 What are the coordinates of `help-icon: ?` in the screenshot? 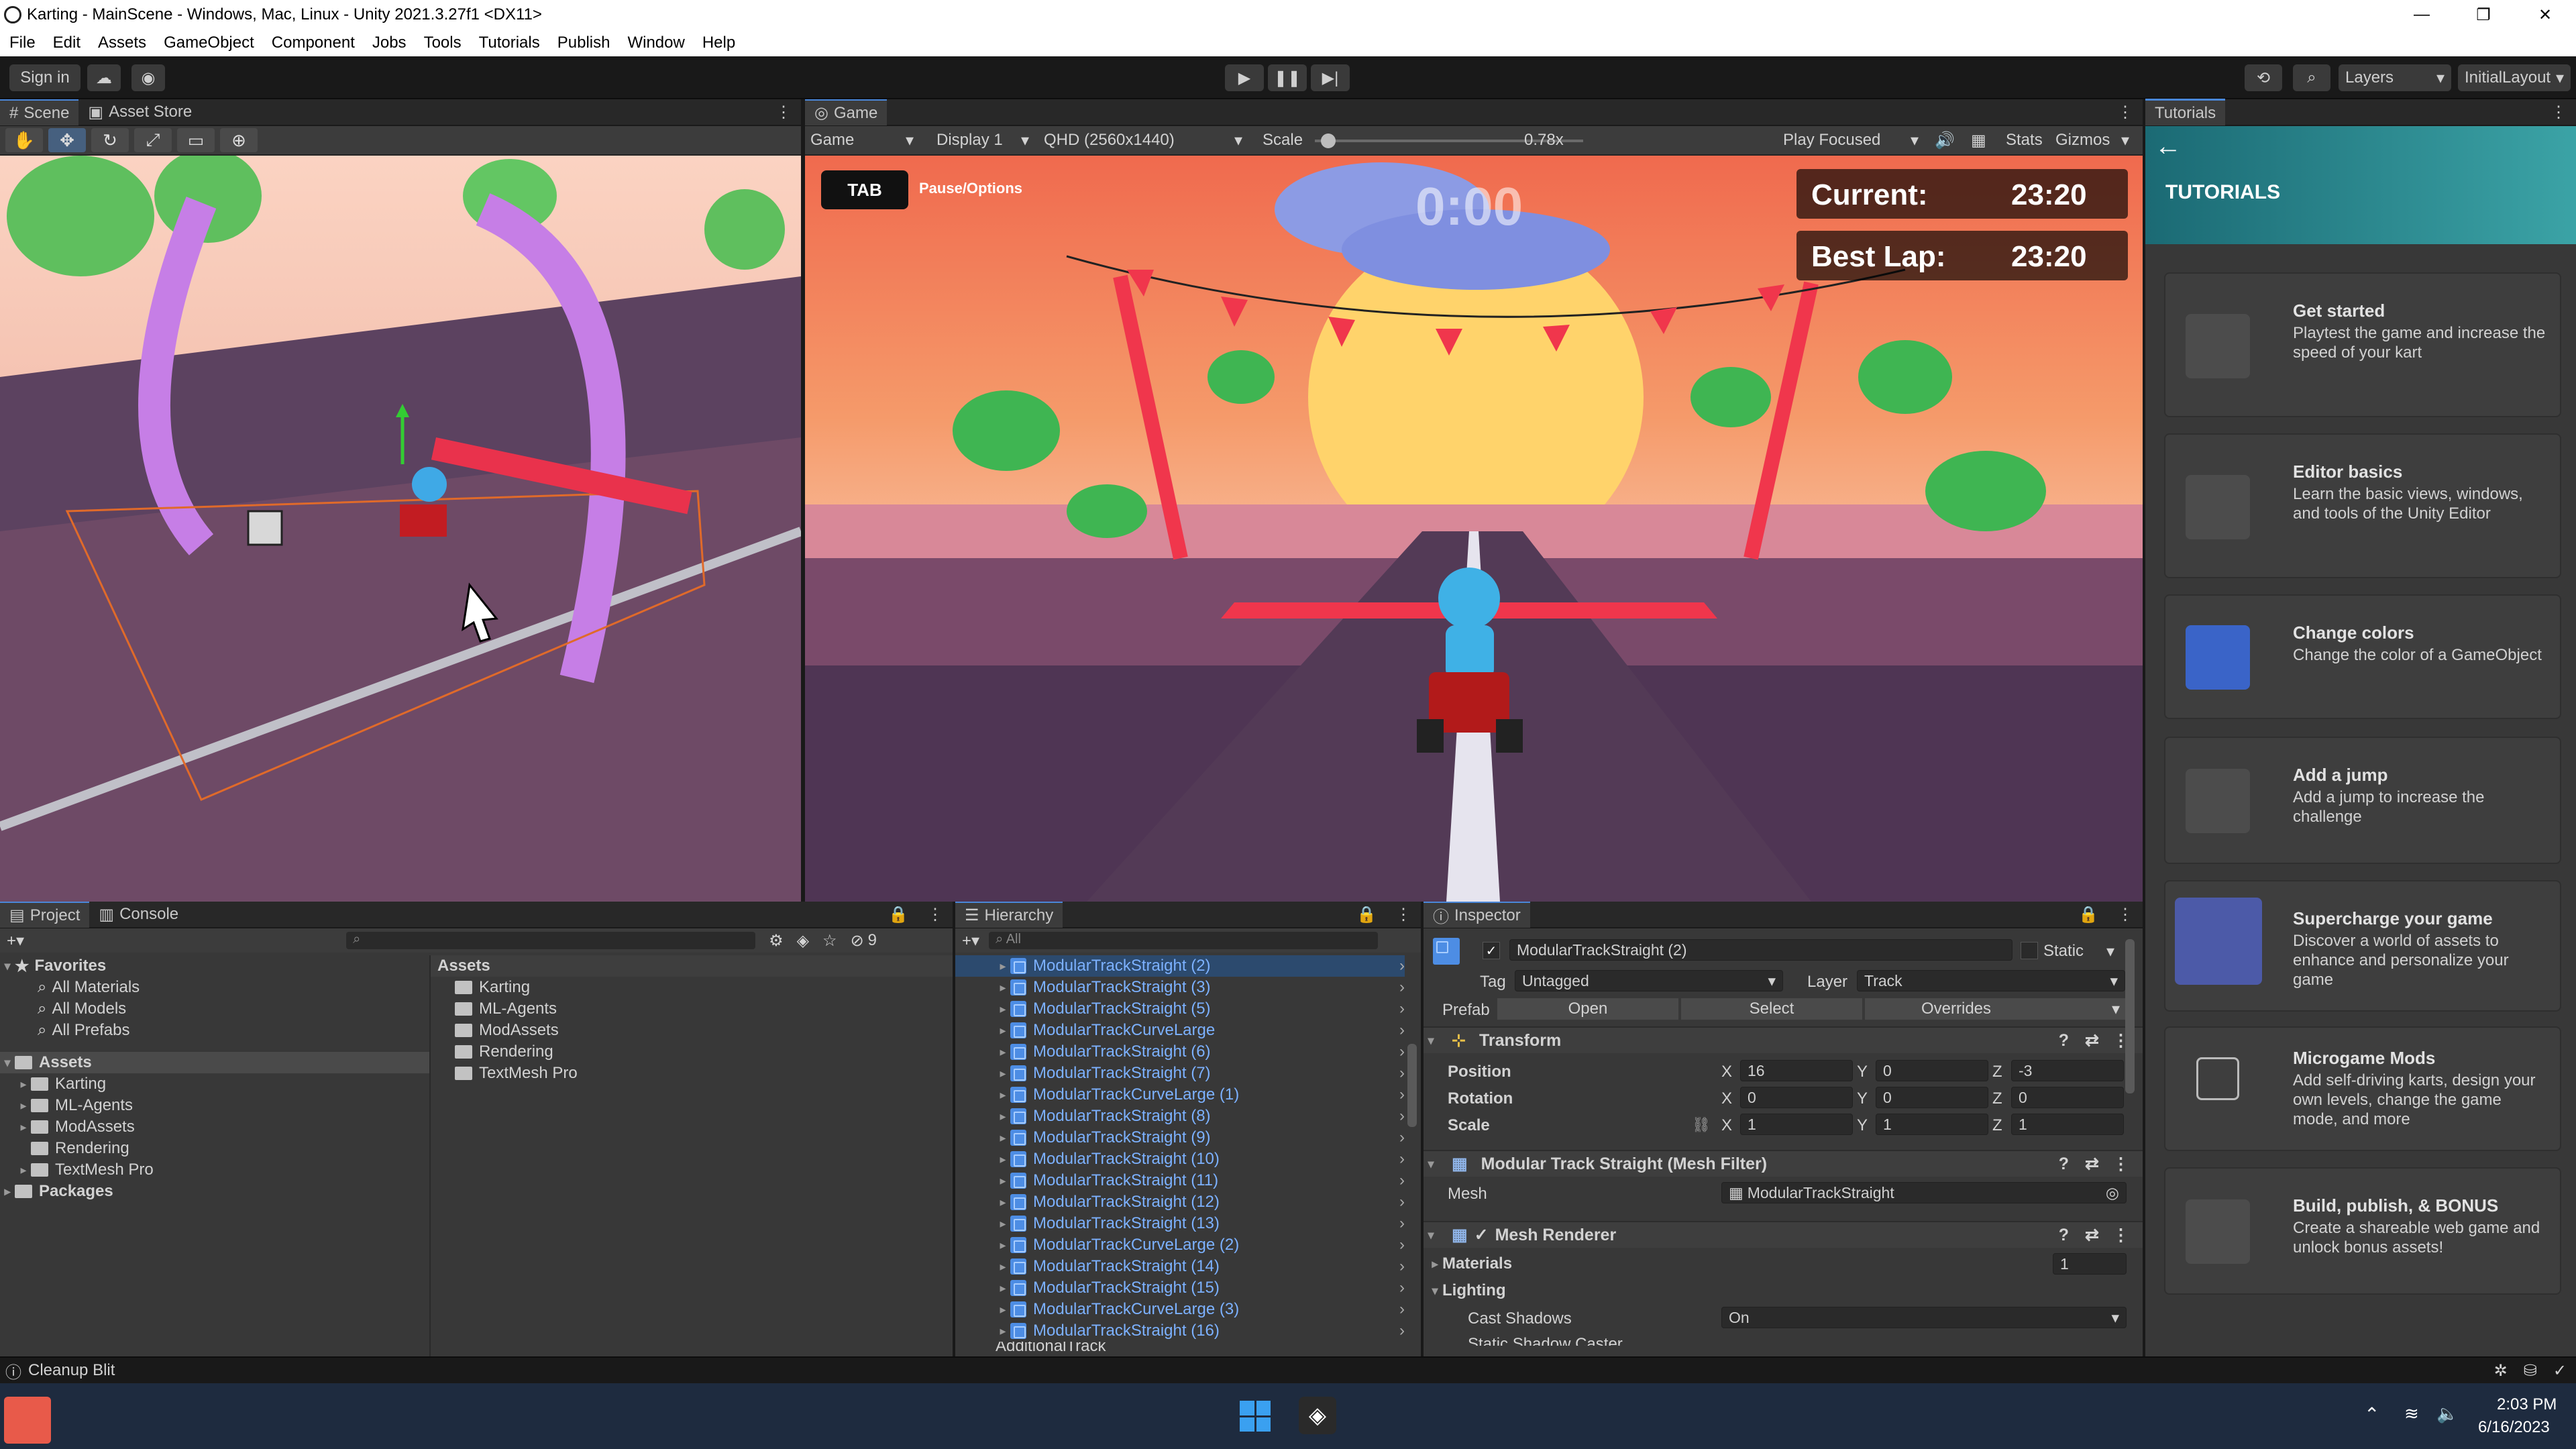 It's located at (2064, 1164).